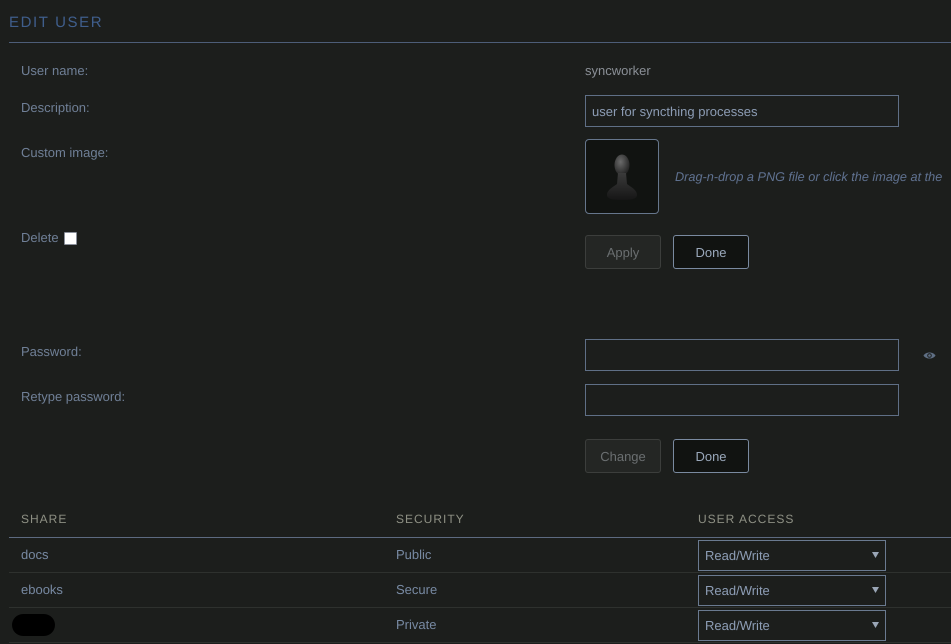  What do you see at coordinates (40, 238) in the screenshot?
I see `delete-label: Delete` at bounding box center [40, 238].